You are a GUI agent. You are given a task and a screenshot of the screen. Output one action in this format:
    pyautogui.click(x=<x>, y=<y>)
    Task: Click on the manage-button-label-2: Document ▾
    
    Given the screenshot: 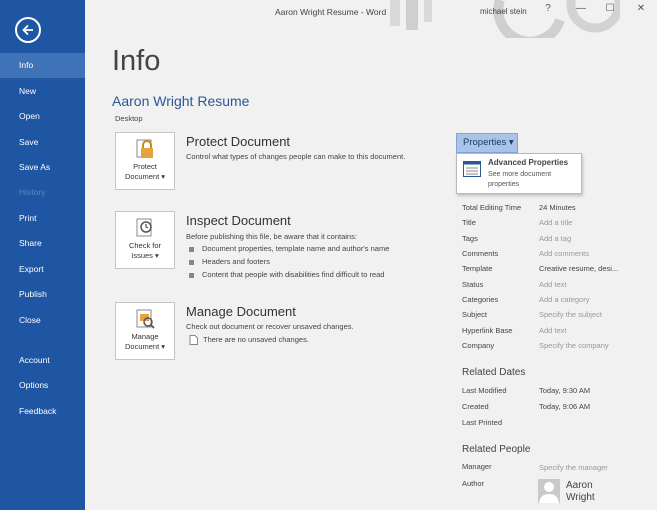 What is the action you would take?
    pyautogui.click(x=145, y=346)
    